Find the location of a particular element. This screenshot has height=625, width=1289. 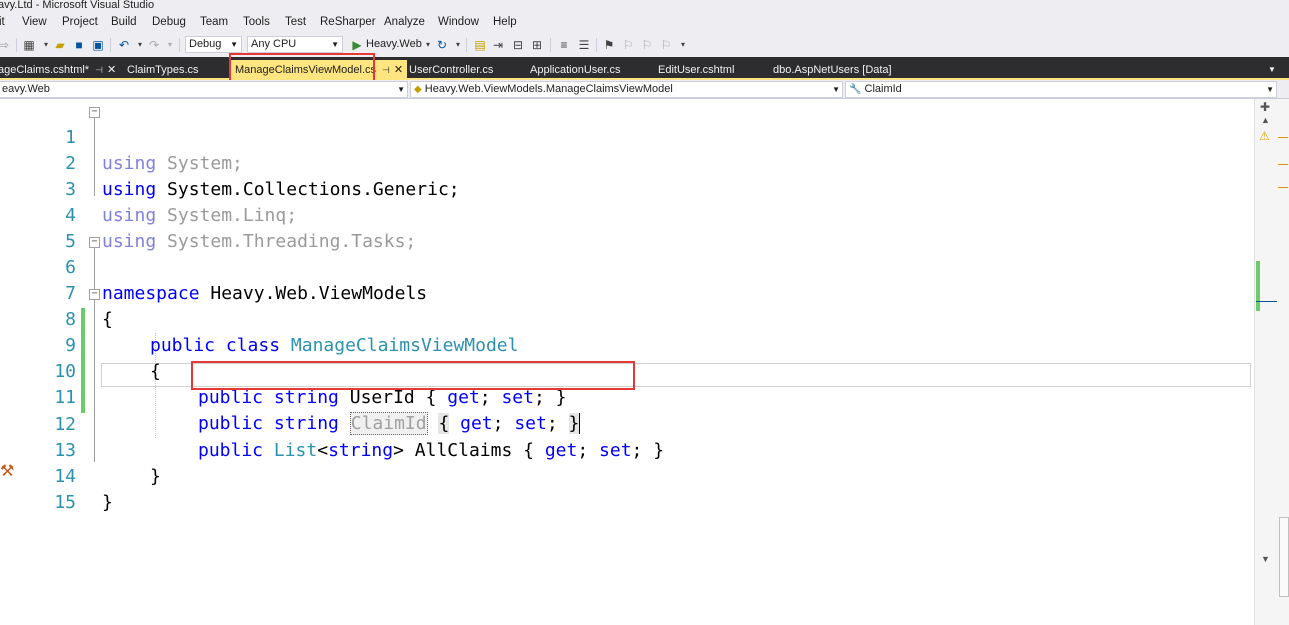

open-folder-icon: ▰ is located at coordinates (60, 45).